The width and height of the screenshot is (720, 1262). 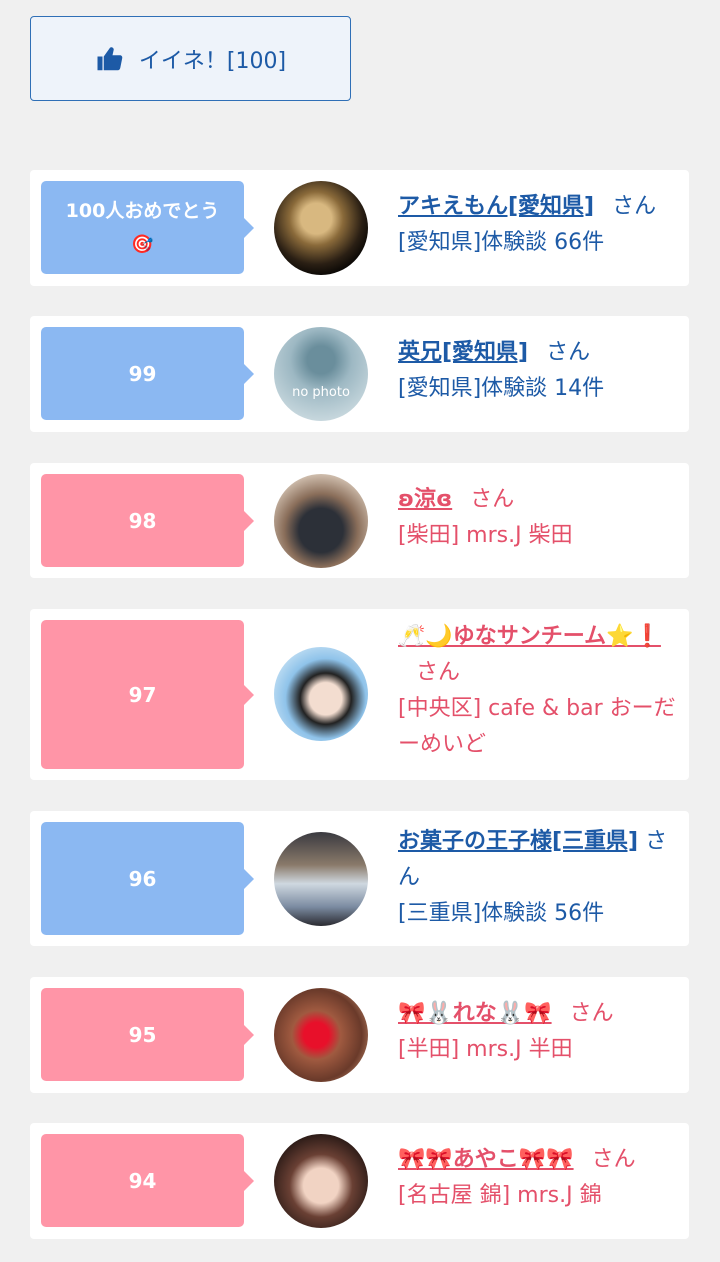 I want to click on user-name-link: アキえもん[愛知県], so click(x=496, y=206).